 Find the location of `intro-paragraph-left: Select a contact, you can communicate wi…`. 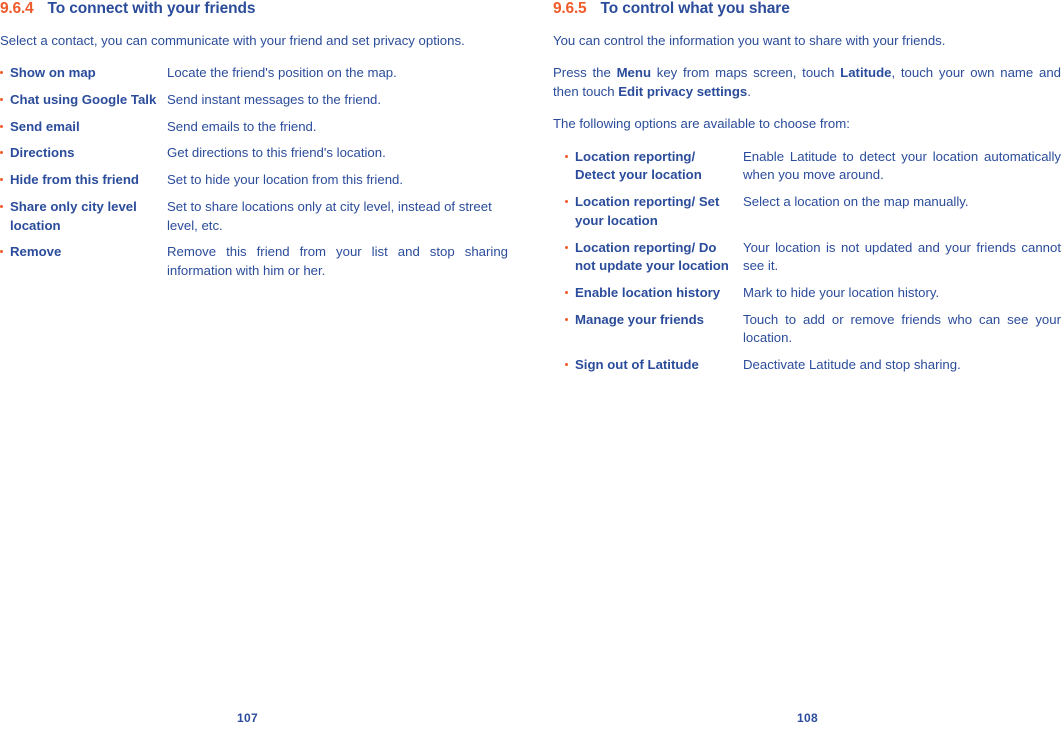

intro-paragraph-left: Select a contact, you can communicate wi… is located at coordinates (232, 41).